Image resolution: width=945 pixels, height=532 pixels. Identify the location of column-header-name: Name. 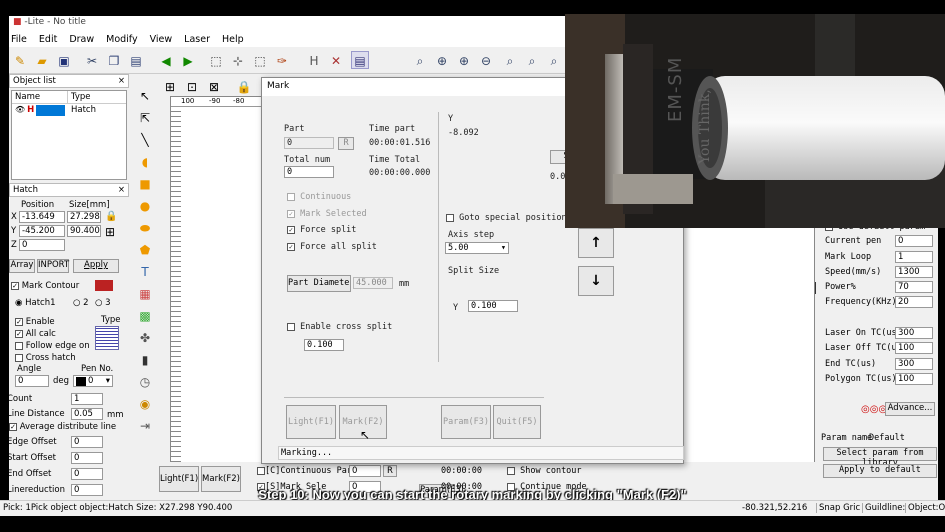
(40, 97).